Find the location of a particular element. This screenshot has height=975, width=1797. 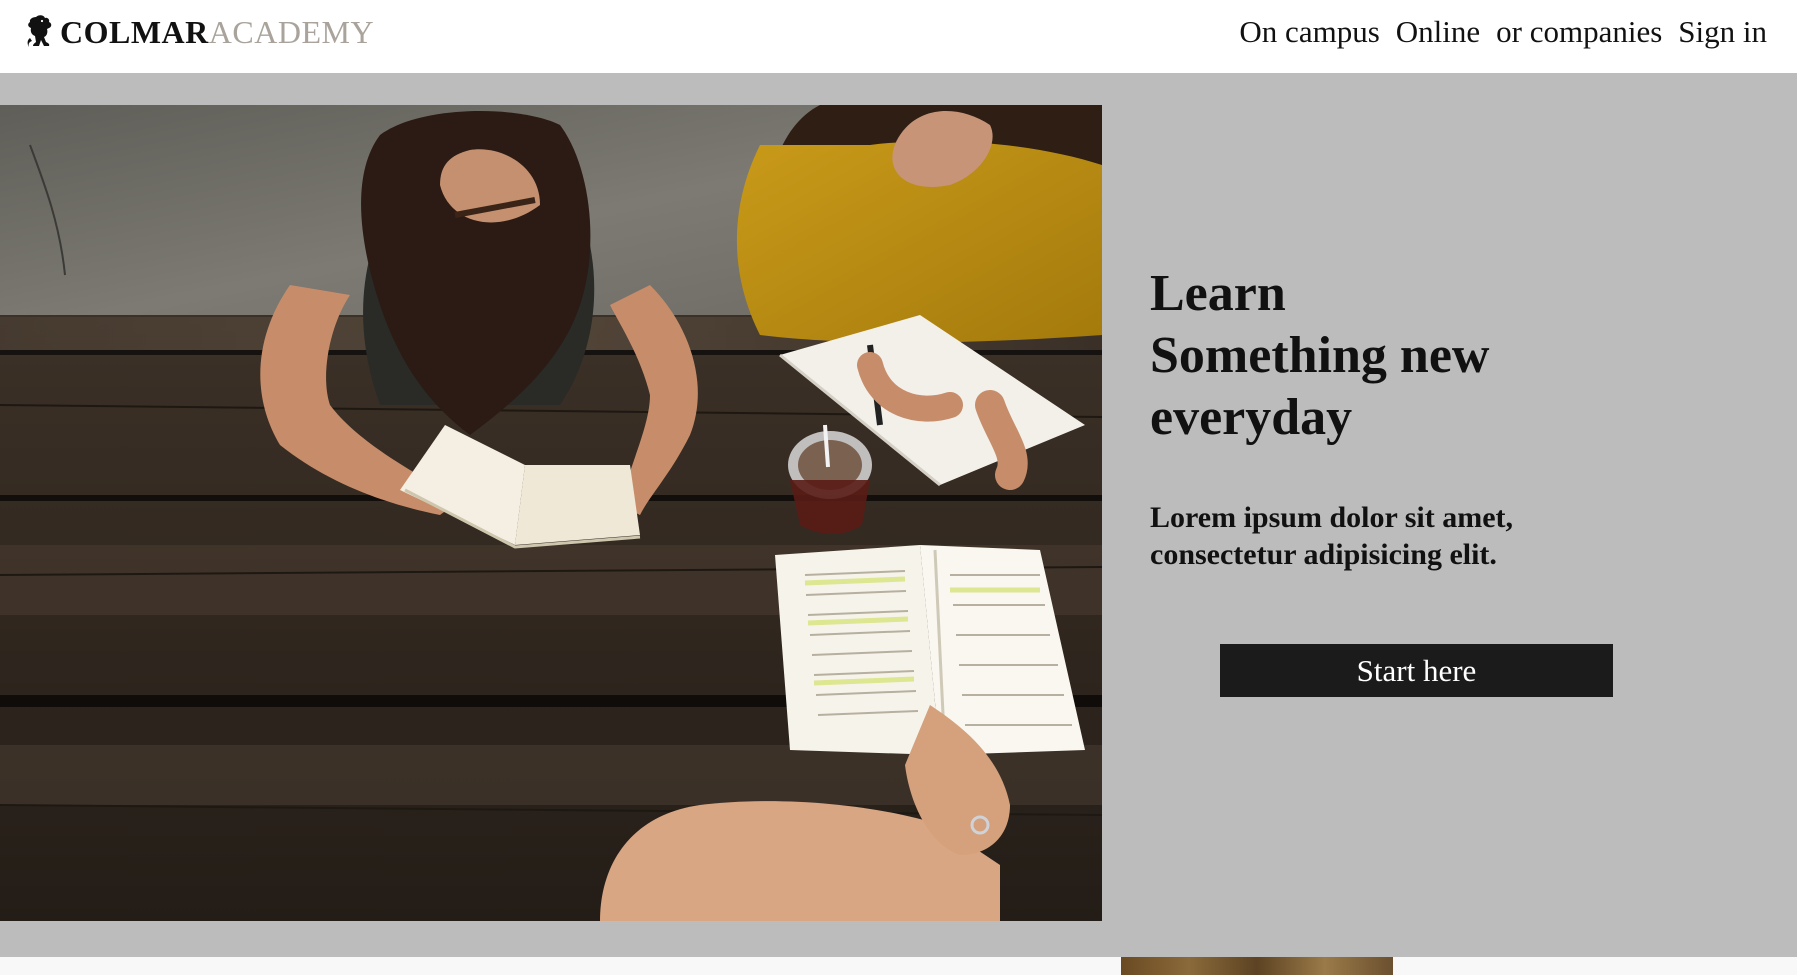

lion-rampant-icon is located at coordinates (39, 31).